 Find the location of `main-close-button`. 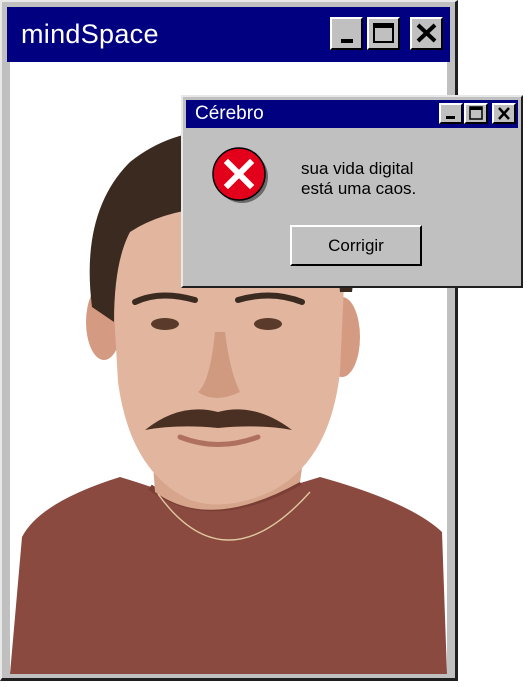

main-close-button is located at coordinates (426, 33).